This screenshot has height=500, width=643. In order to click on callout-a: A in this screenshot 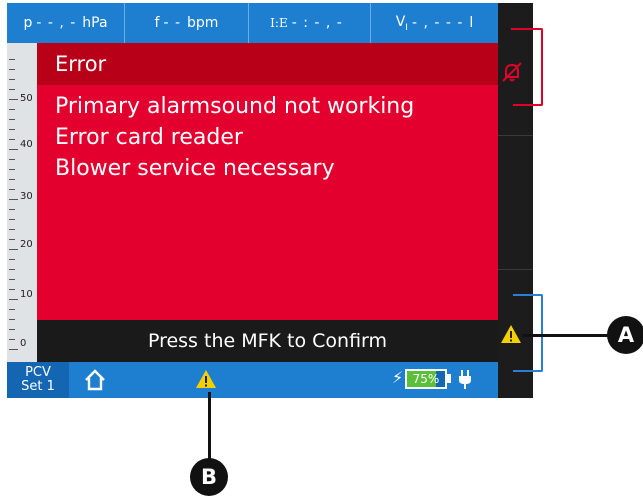, I will do `click(625, 335)`.